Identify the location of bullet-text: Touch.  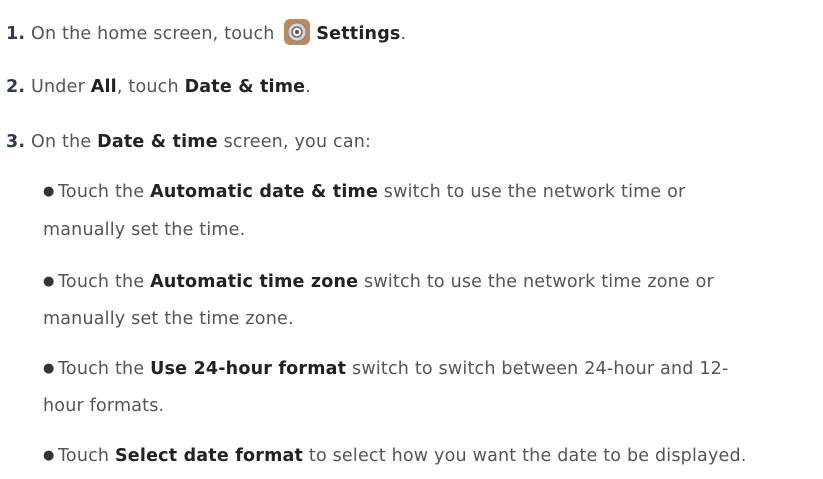
(86, 456).